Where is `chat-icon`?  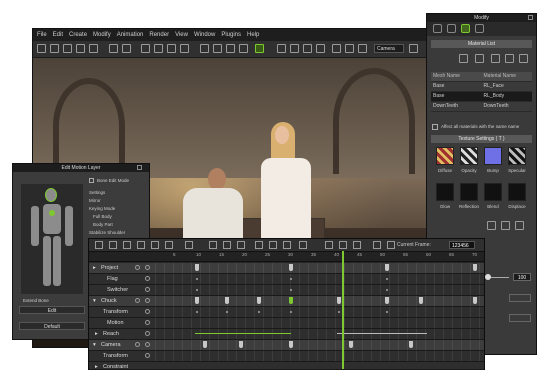
chat-icon is located at coordinates (227, 245).